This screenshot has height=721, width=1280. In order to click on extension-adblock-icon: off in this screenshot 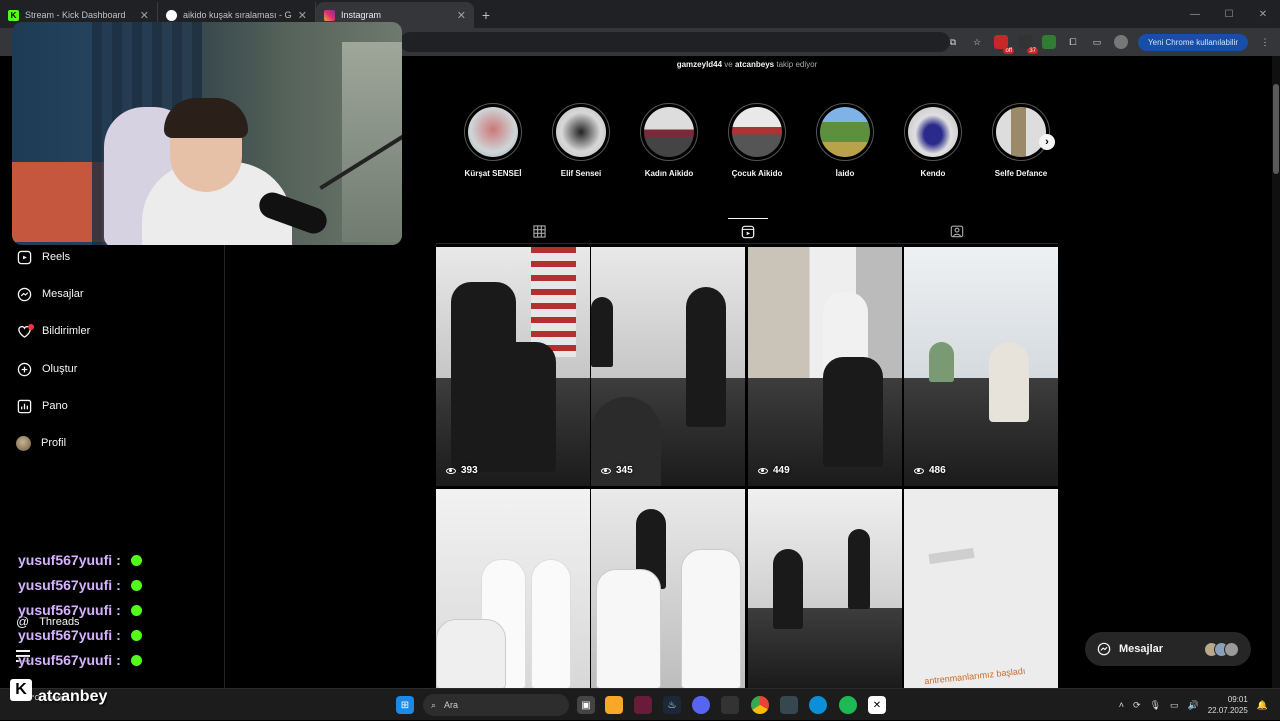, I will do `click(1004, 44)`.